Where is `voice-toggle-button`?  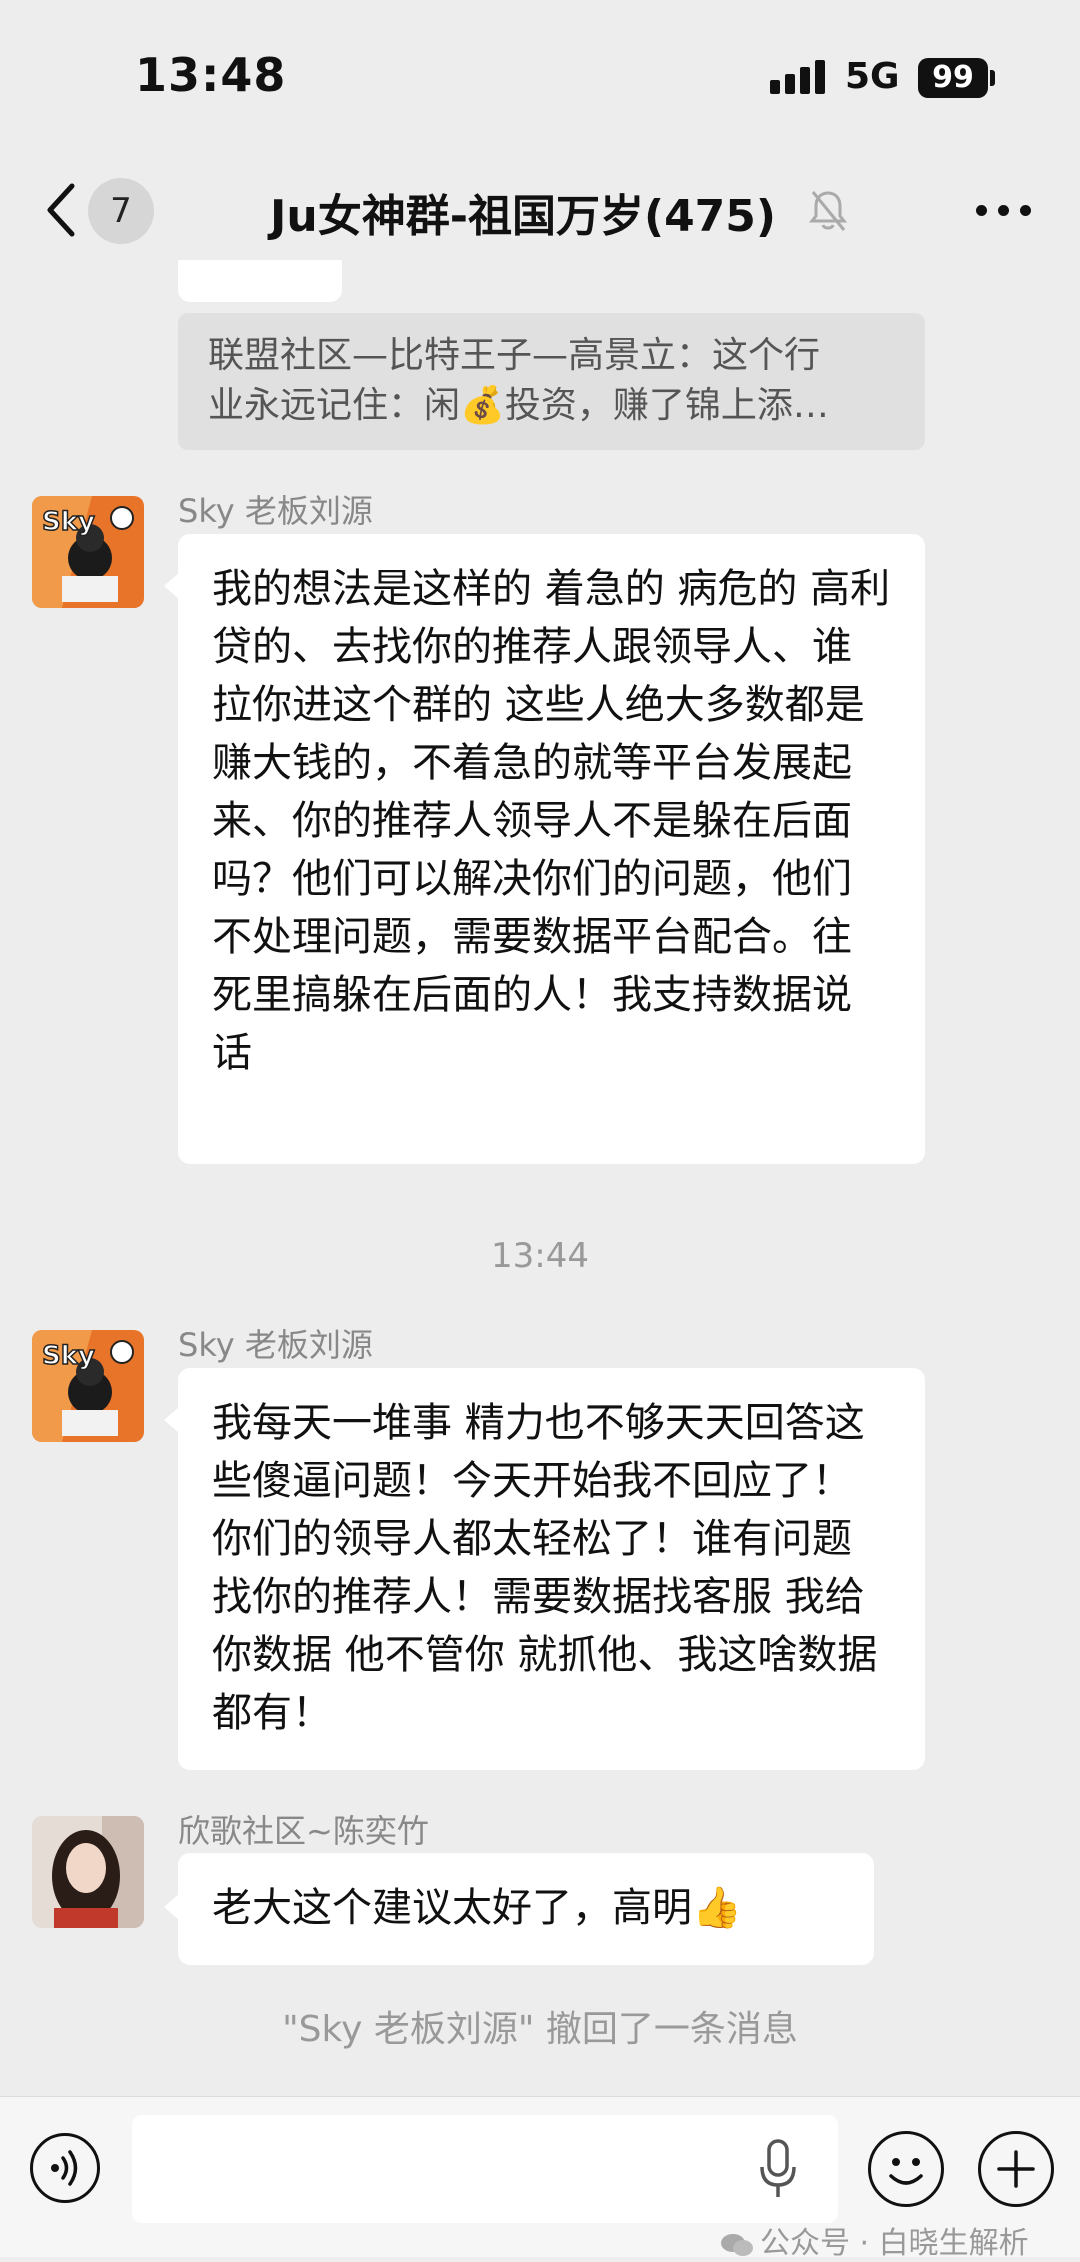 voice-toggle-button is located at coordinates (65, 2168).